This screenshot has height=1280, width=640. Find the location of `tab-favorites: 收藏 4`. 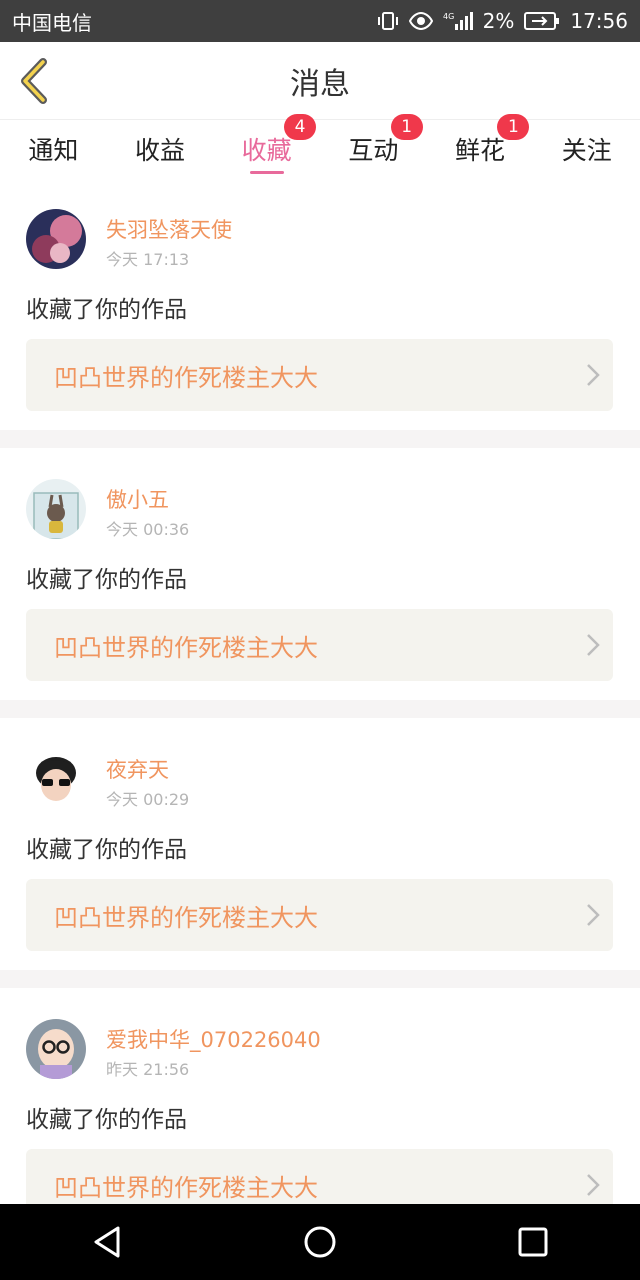

tab-favorites: 收藏 4 is located at coordinates (266, 146).